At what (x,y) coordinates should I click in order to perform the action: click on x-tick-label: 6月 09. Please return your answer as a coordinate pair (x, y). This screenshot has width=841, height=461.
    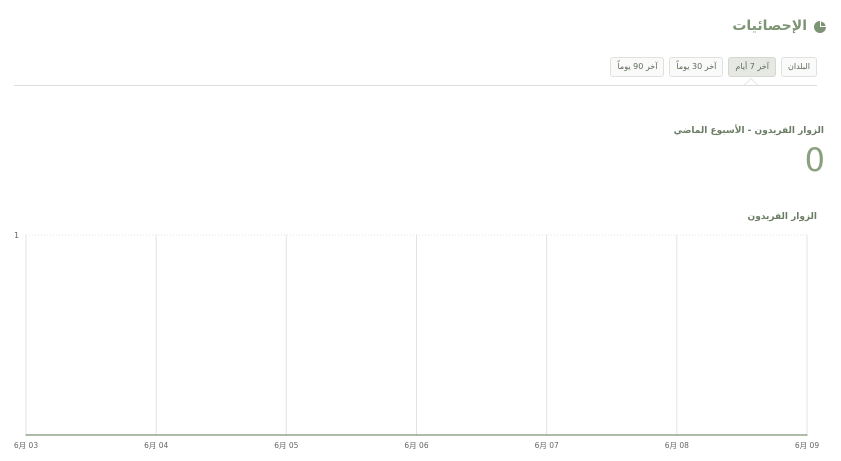
    Looking at the image, I should click on (807, 445).